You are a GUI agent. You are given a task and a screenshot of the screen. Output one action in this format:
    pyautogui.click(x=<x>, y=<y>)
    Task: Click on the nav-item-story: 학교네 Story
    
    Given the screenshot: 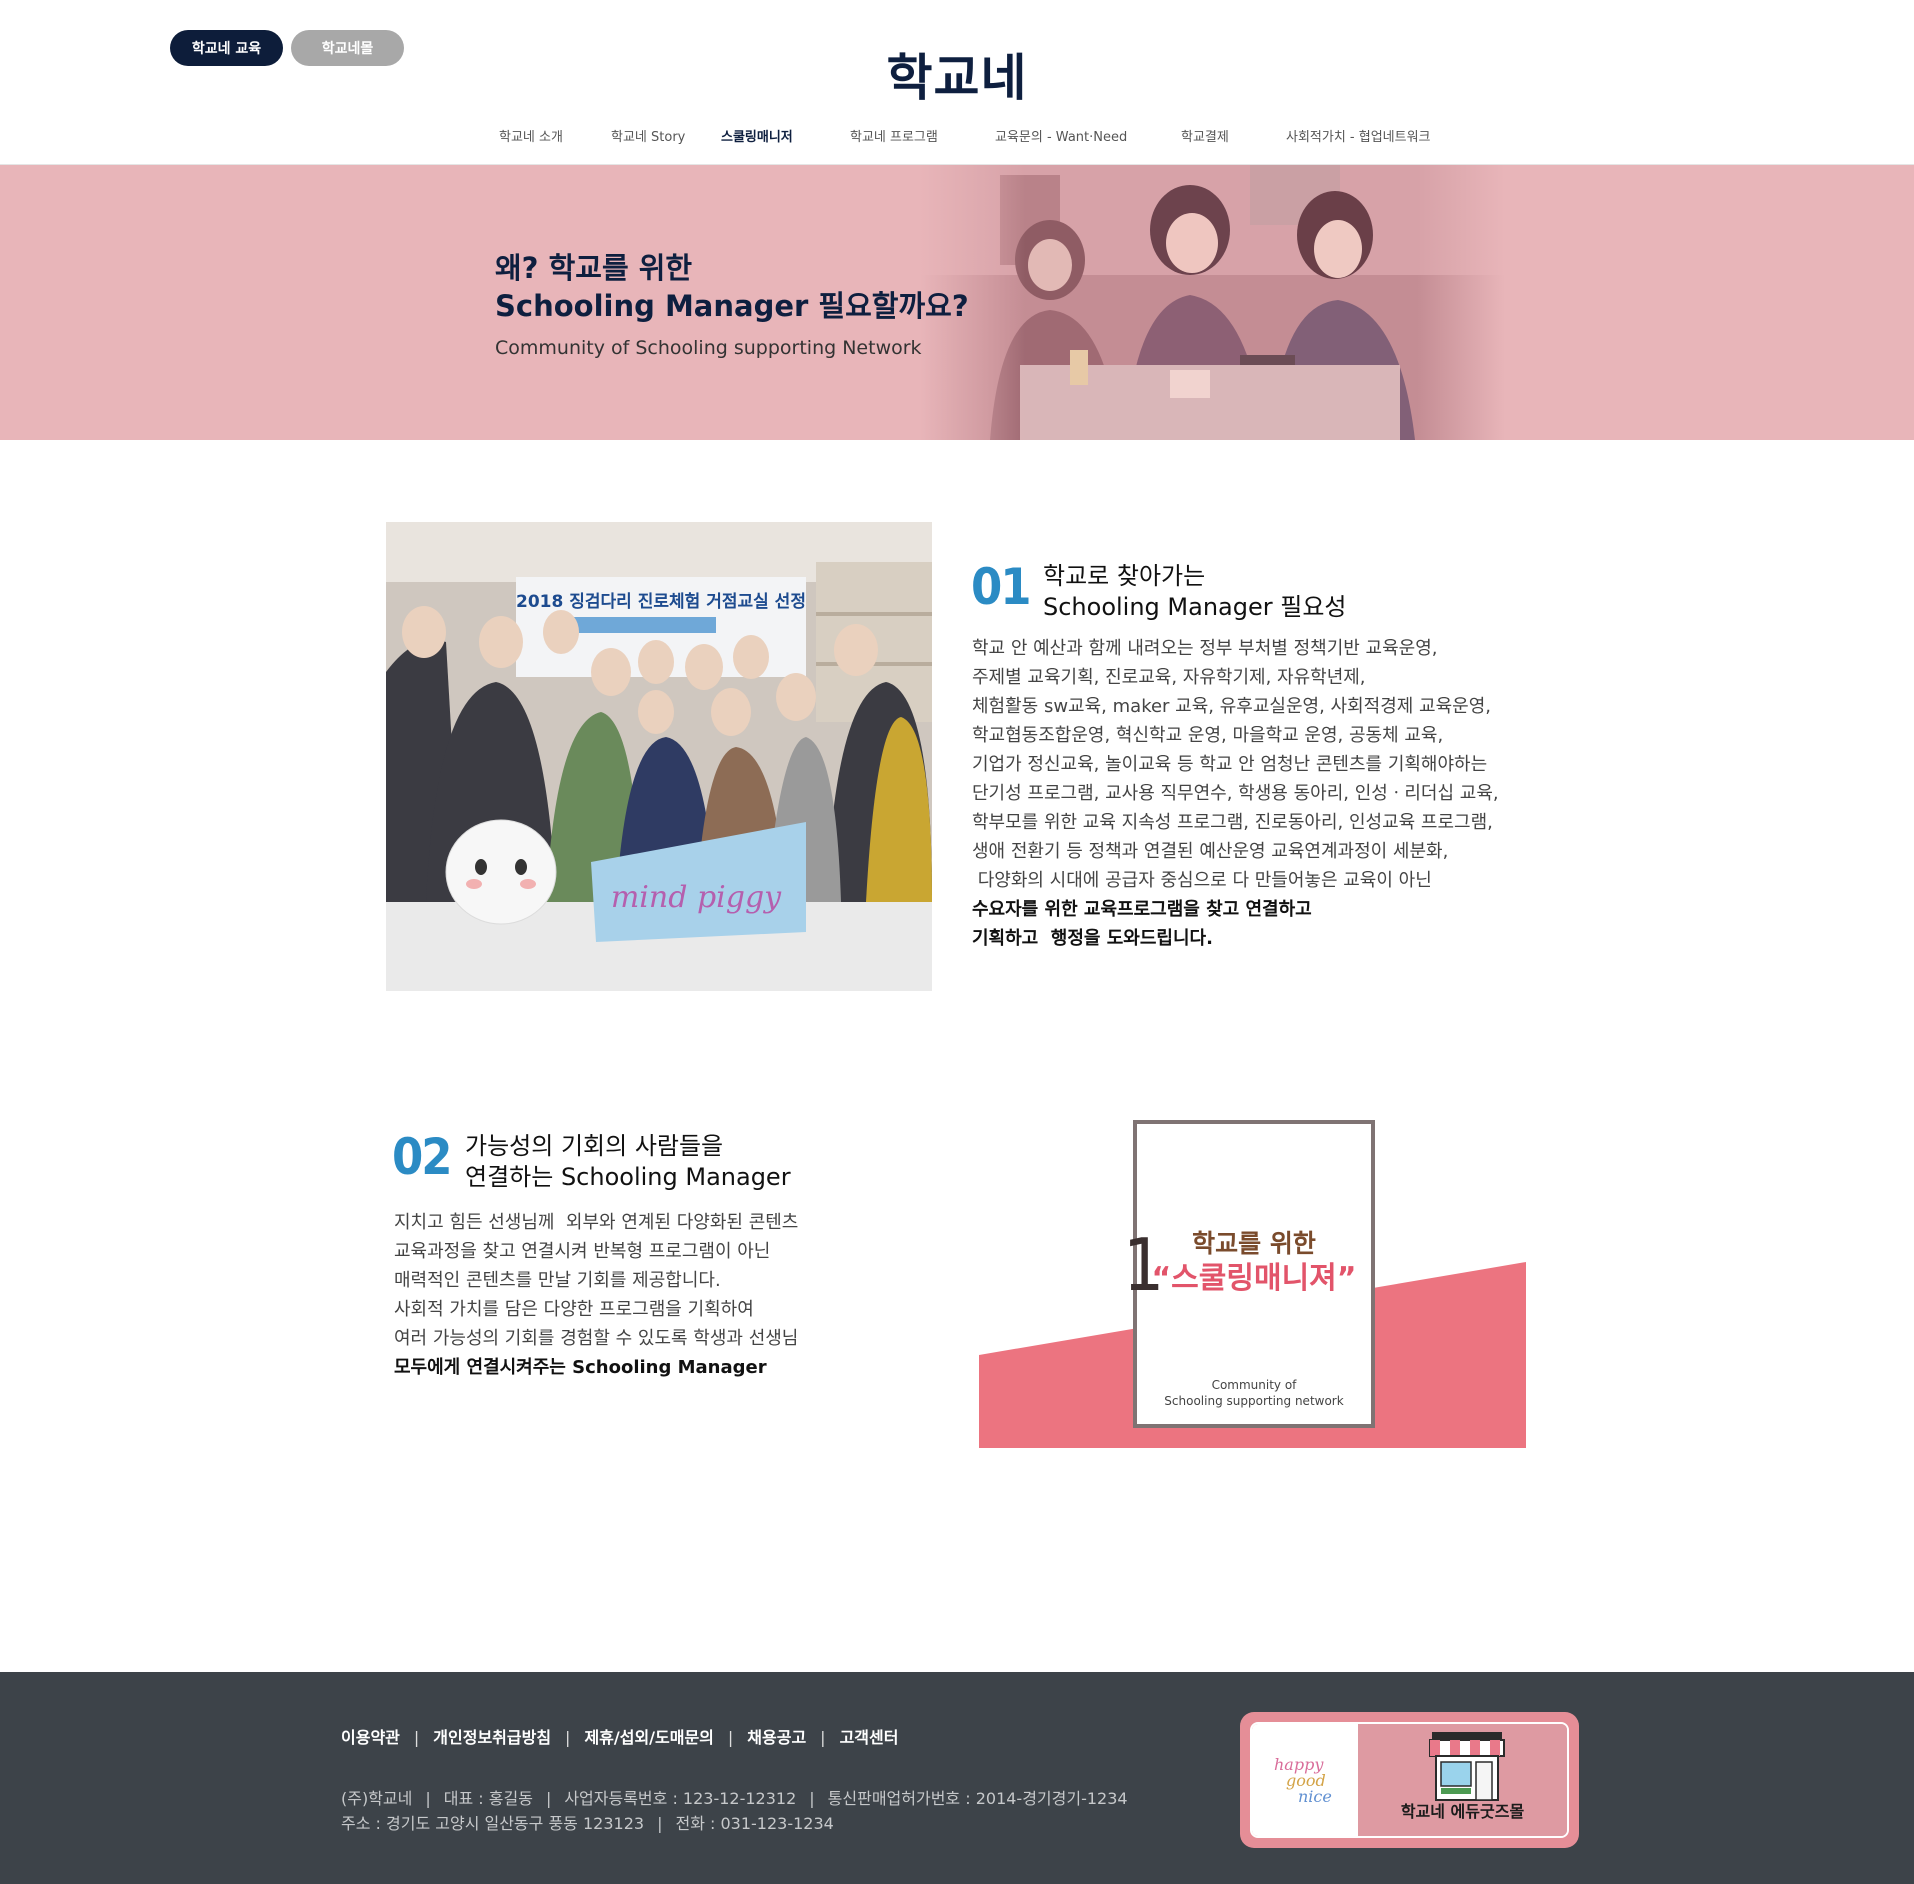 What is the action you would take?
    pyautogui.click(x=648, y=135)
    